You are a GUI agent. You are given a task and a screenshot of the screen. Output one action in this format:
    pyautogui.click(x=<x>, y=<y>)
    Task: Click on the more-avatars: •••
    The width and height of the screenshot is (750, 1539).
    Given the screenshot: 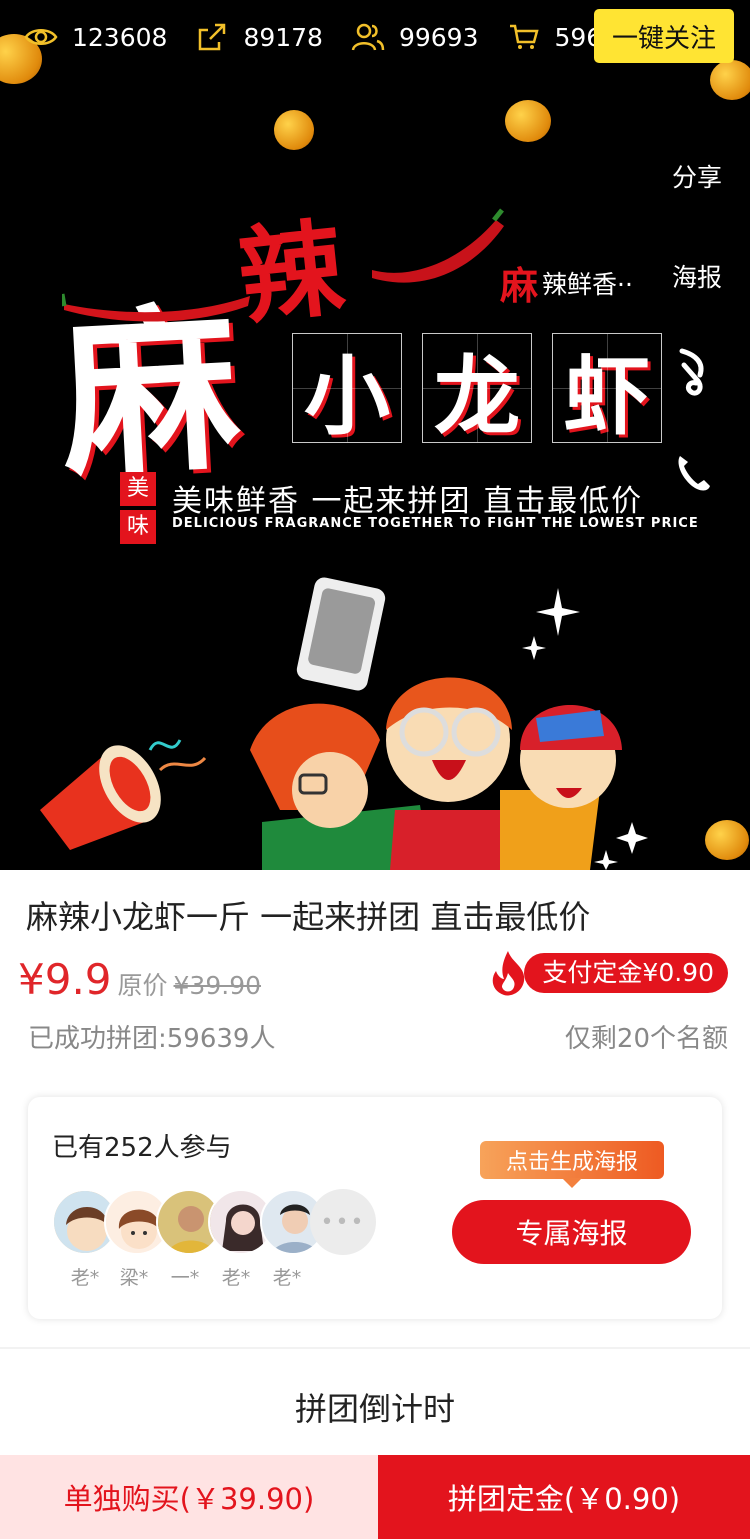 What is the action you would take?
    pyautogui.click(x=343, y=1222)
    